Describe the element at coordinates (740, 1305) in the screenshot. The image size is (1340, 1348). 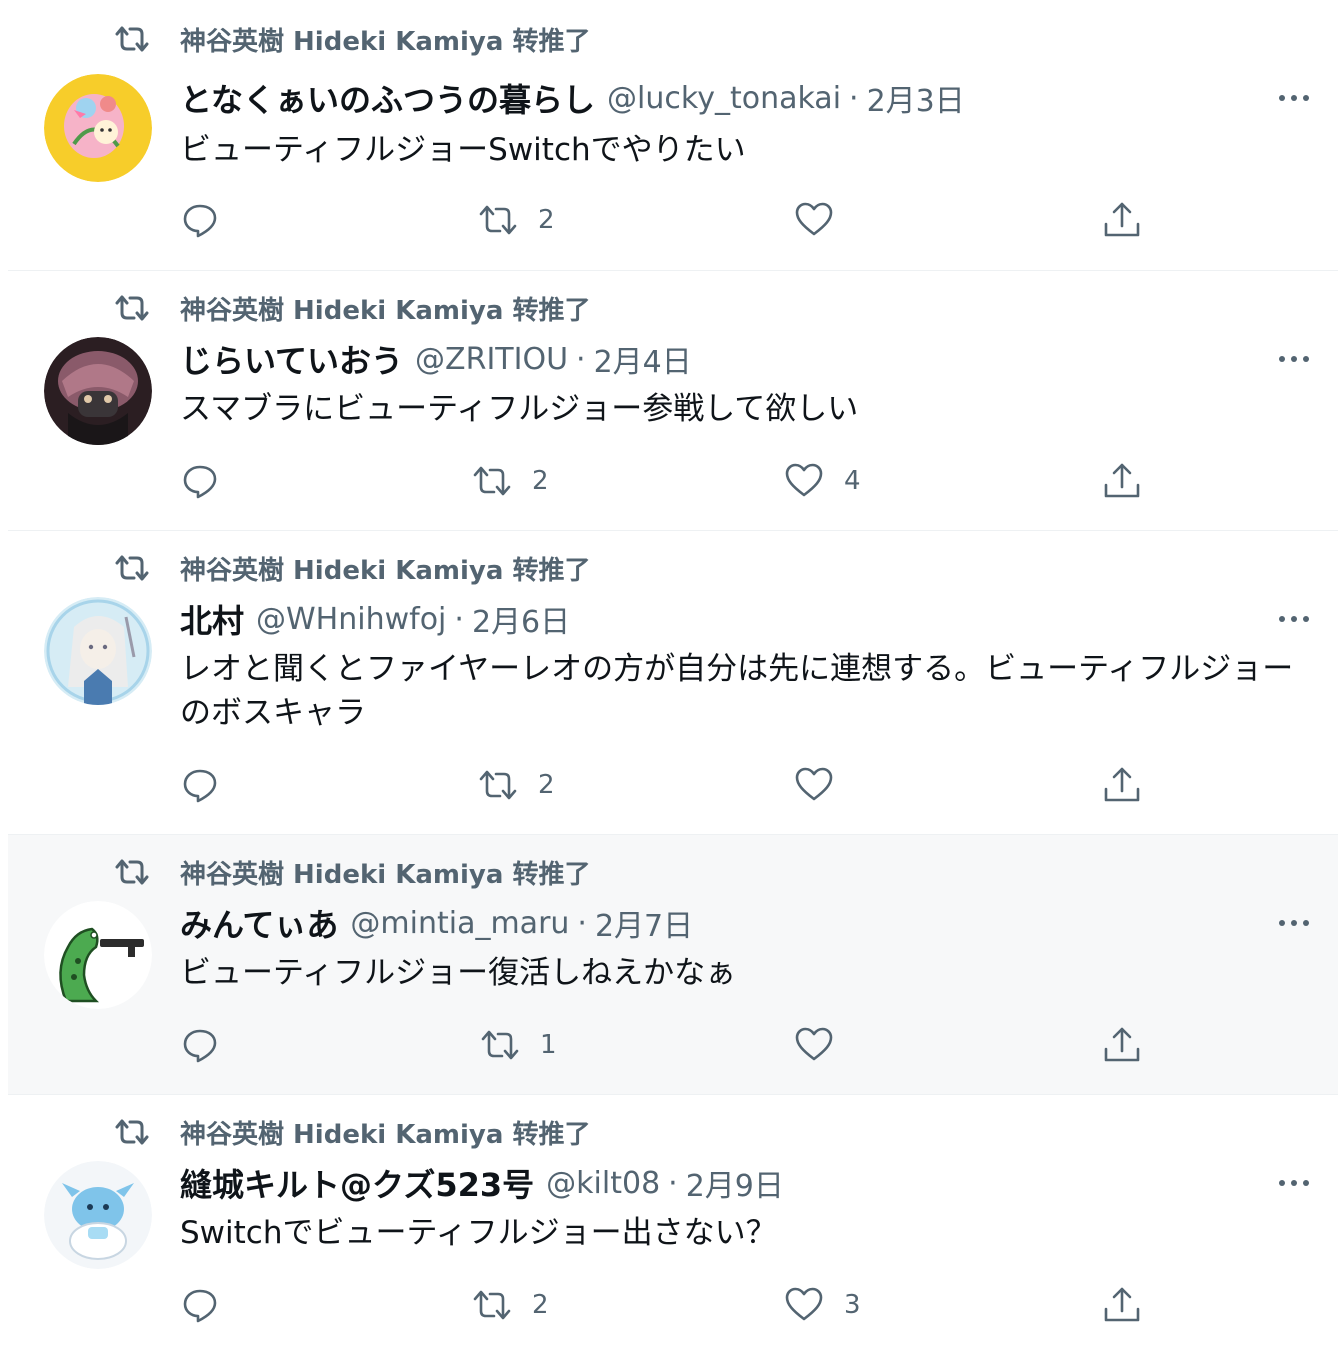
I see `tweet-actions: 2 3` at that location.